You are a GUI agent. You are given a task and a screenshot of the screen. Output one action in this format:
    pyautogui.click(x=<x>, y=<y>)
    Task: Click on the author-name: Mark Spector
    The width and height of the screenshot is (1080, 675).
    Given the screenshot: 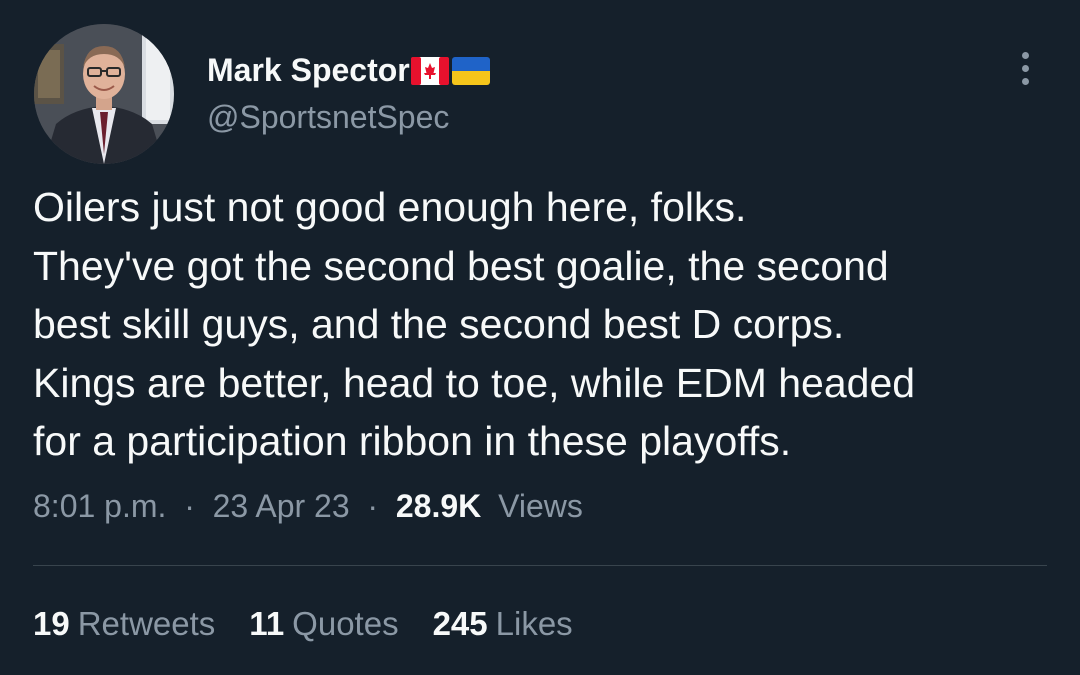 What is the action you would take?
    pyautogui.click(x=348, y=70)
    